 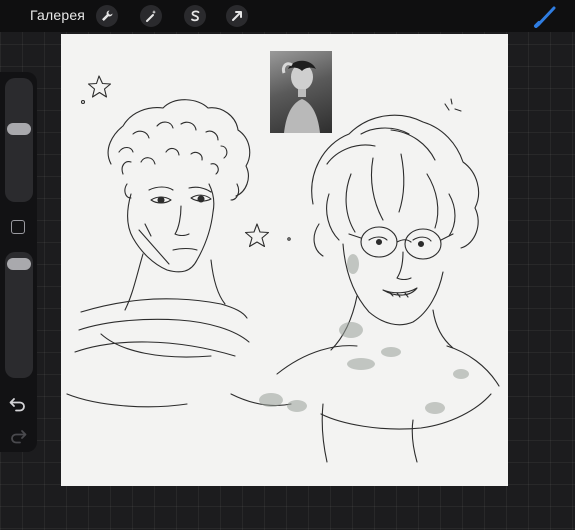 I want to click on redo-button, so click(x=18, y=436).